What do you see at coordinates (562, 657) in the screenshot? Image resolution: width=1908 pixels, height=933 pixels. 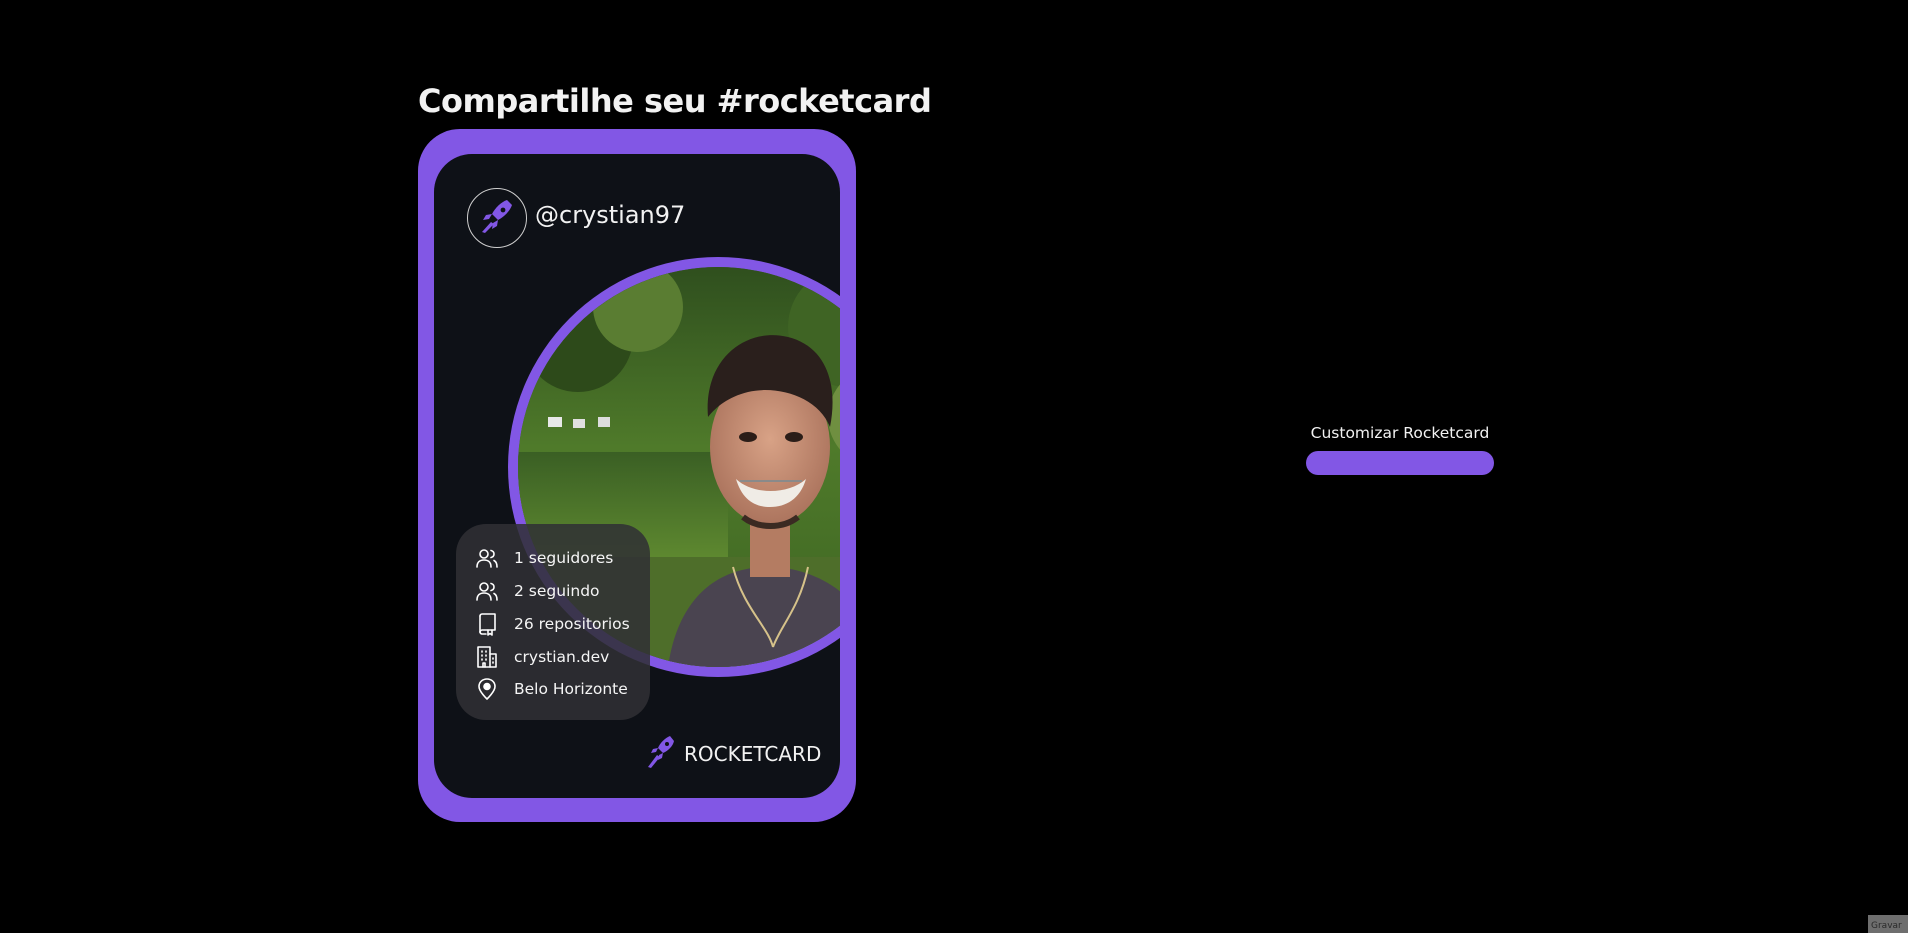 I see `stat-company-label: crystian.dev` at bounding box center [562, 657].